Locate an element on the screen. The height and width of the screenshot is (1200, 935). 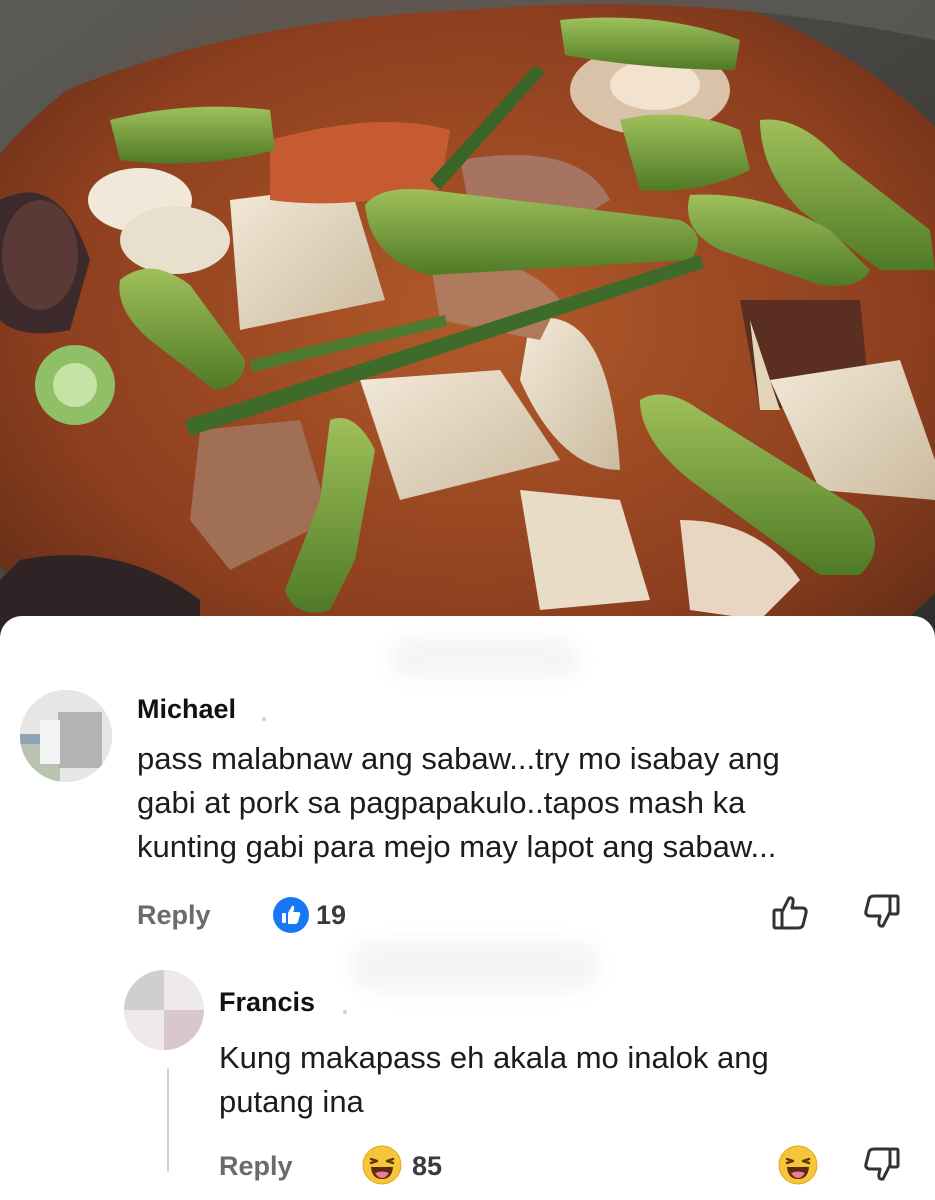
reaction-count: 19 is located at coordinates (331, 915).